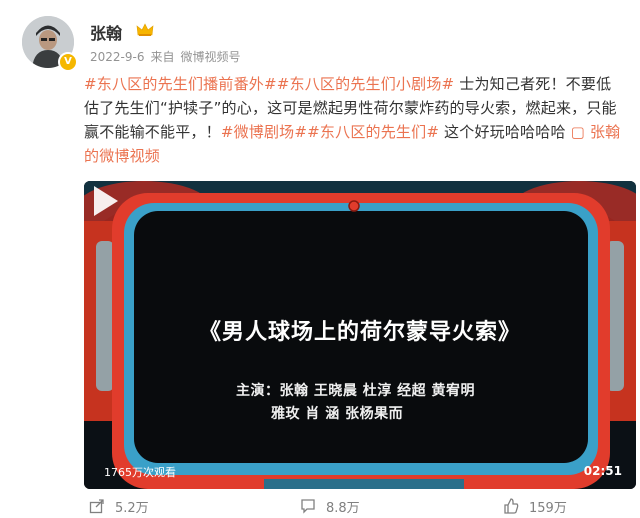  What do you see at coordinates (359, 332) in the screenshot?
I see `video-title-card: 《男人球场上的荷尔蒙导火索》` at bounding box center [359, 332].